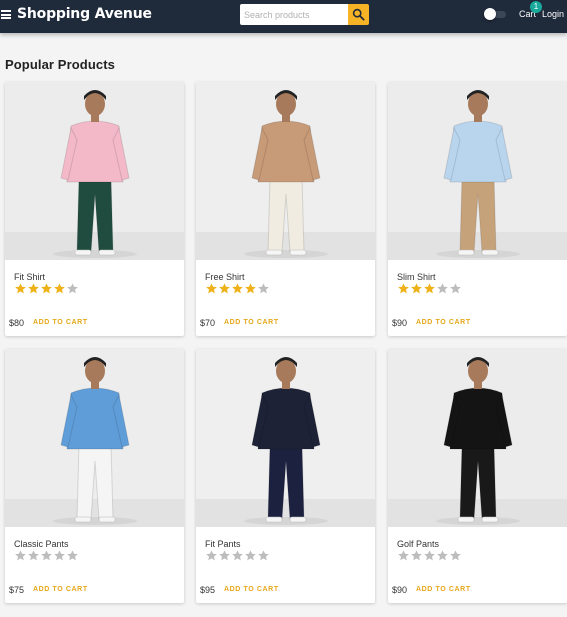 The width and height of the screenshot is (567, 617). I want to click on app-bar: Shopping Avenue Cart 1 Login, so click(283, 16).